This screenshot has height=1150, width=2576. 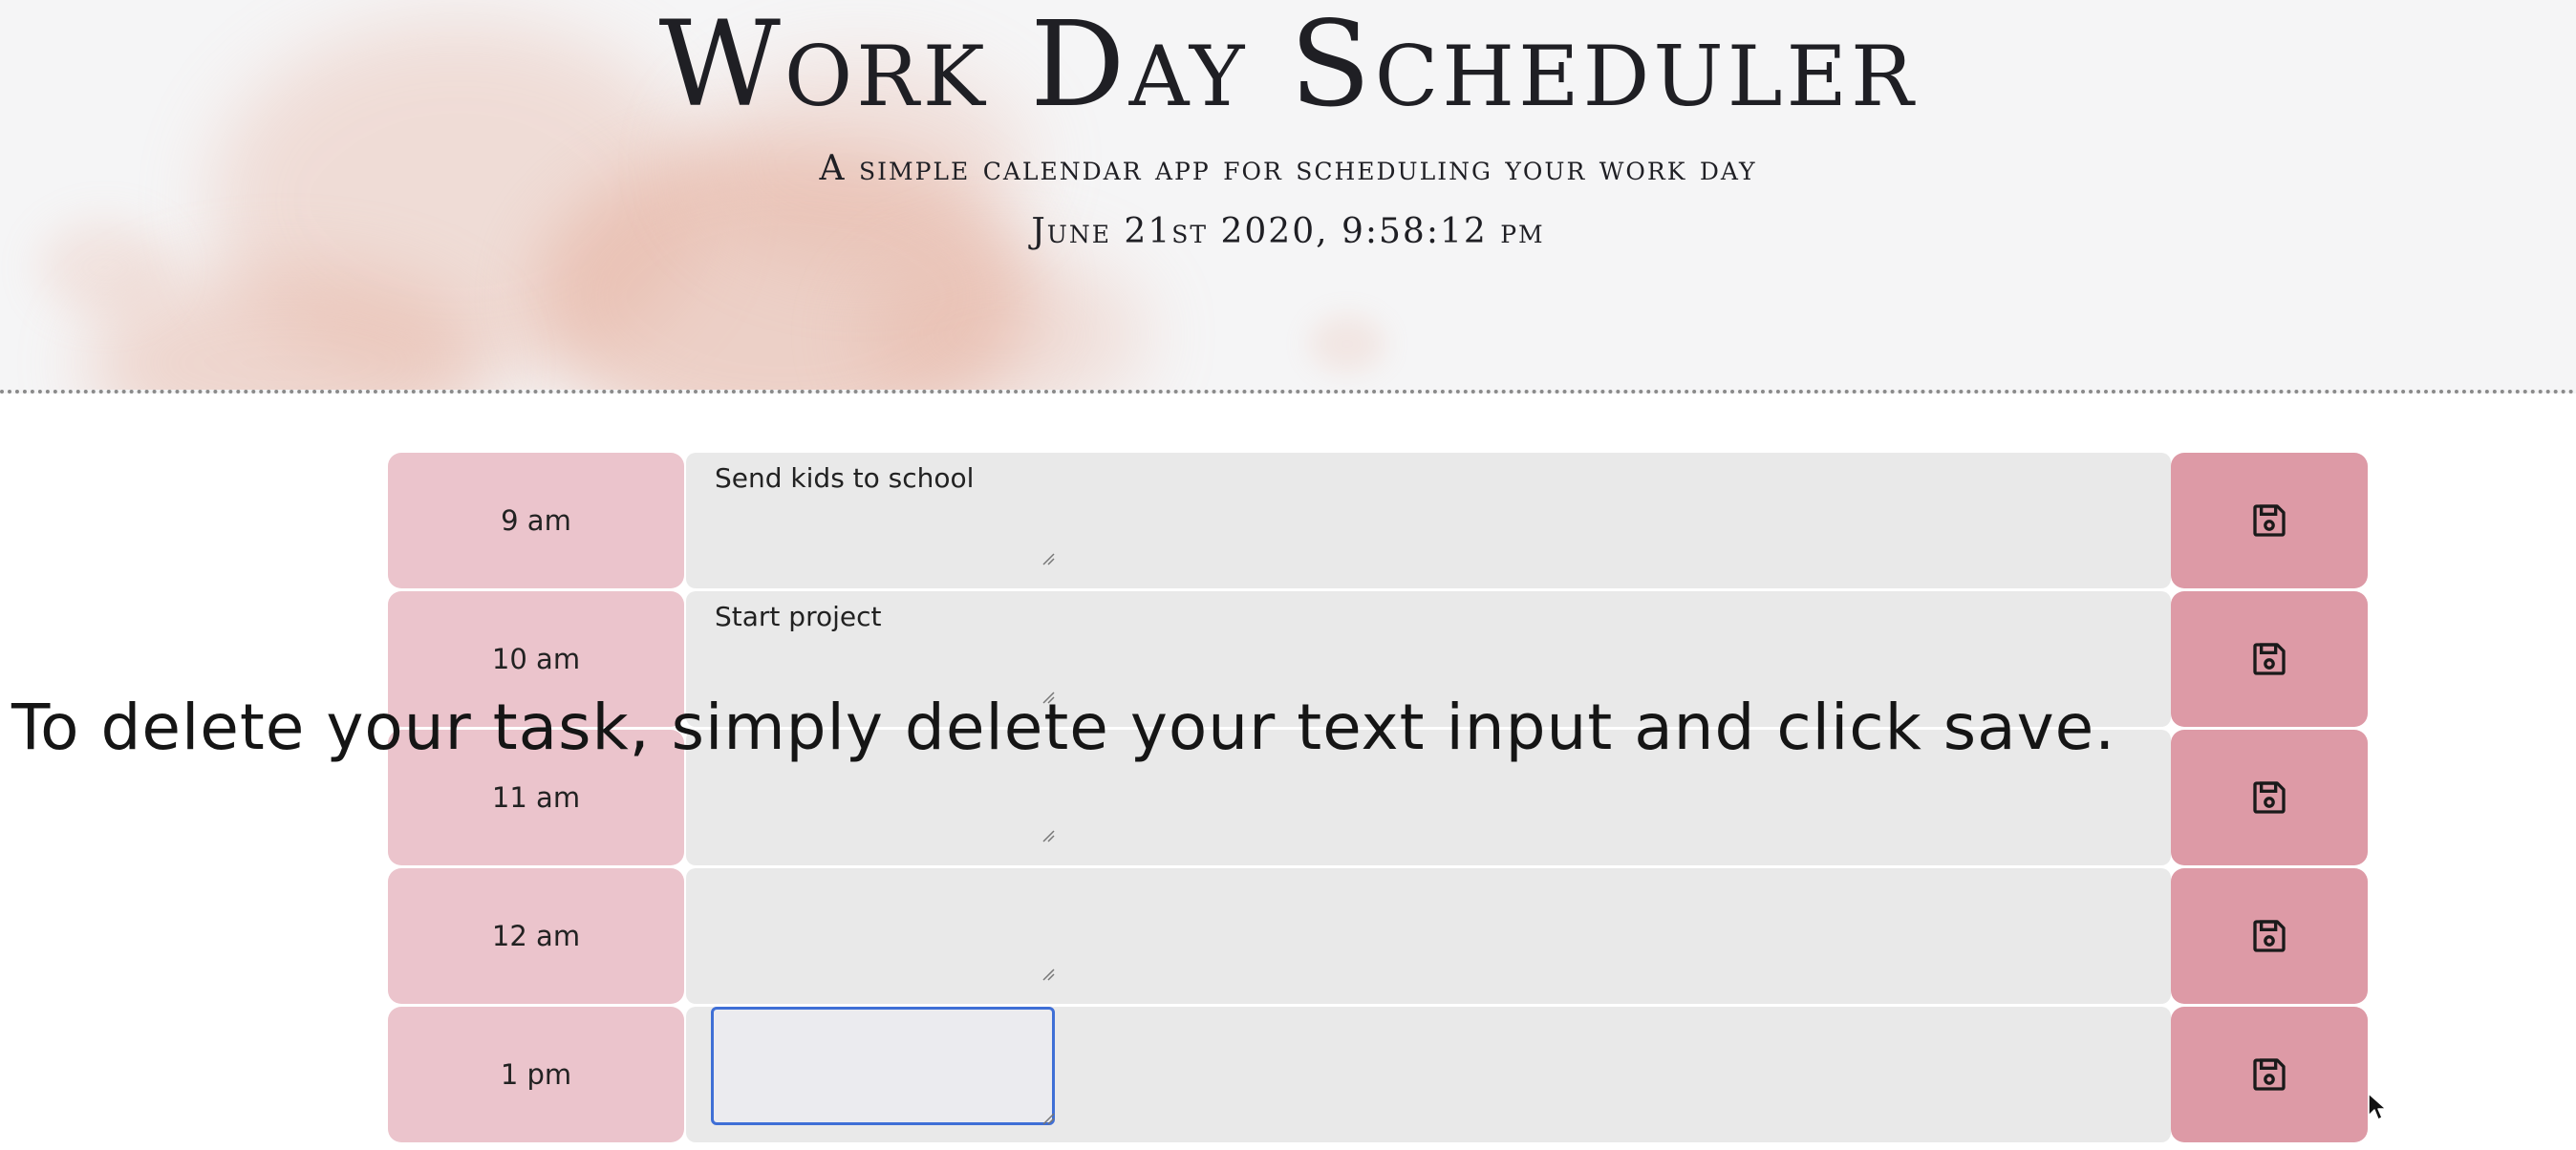 What do you see at coordinates (1288, 231) in the screenshot?
I see `current-datetime: June 21st 2020, 9:58:12 pm` at bounding box center [1288, 231].